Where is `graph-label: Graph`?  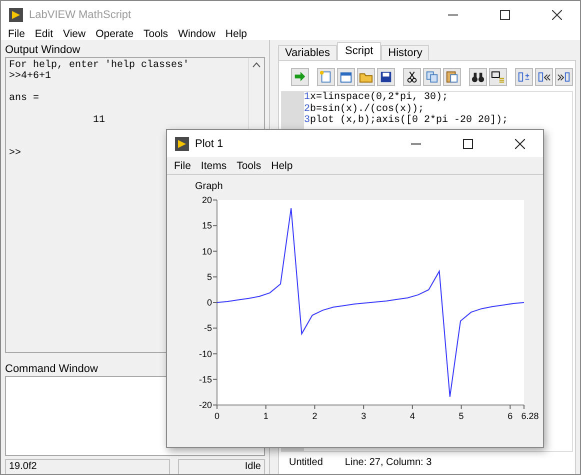
graph-label: Graph is located at coordinates (209, 186).